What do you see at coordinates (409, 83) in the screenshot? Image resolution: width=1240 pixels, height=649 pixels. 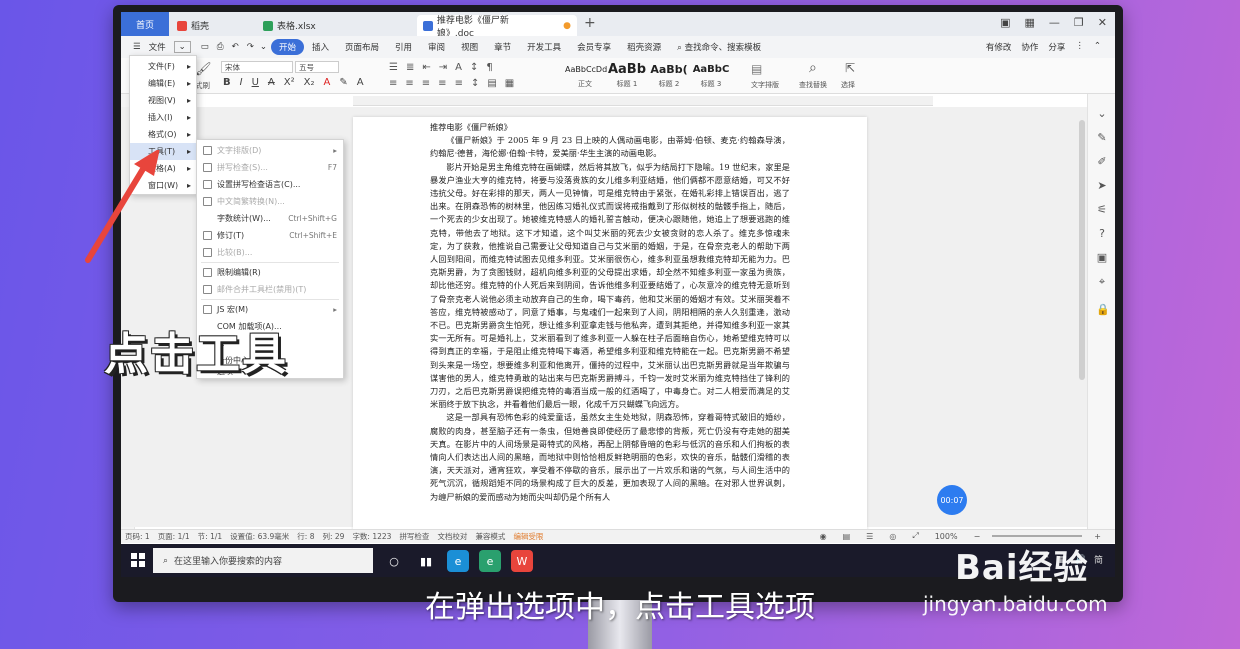 I see `align-center-icon: ≡` at bounding box center [409, 83].